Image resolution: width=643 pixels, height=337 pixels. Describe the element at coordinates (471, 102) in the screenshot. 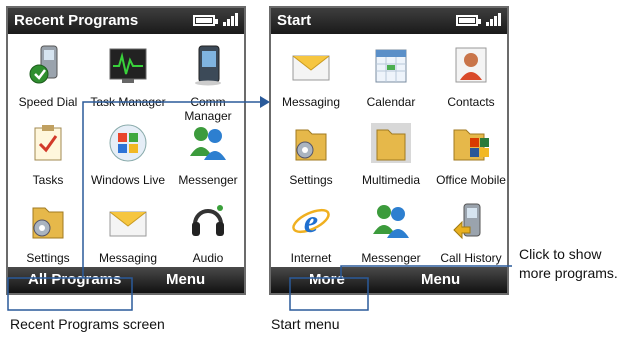

I see `tile-label: Contacts` at that location.